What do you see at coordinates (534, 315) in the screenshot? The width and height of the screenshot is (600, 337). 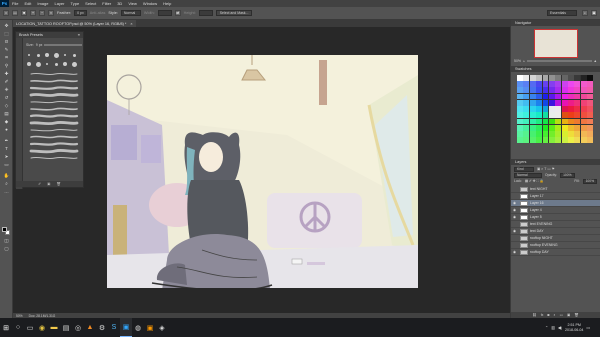 I see `link-layers-icon: ⛓` at bounding box center [534, 315].